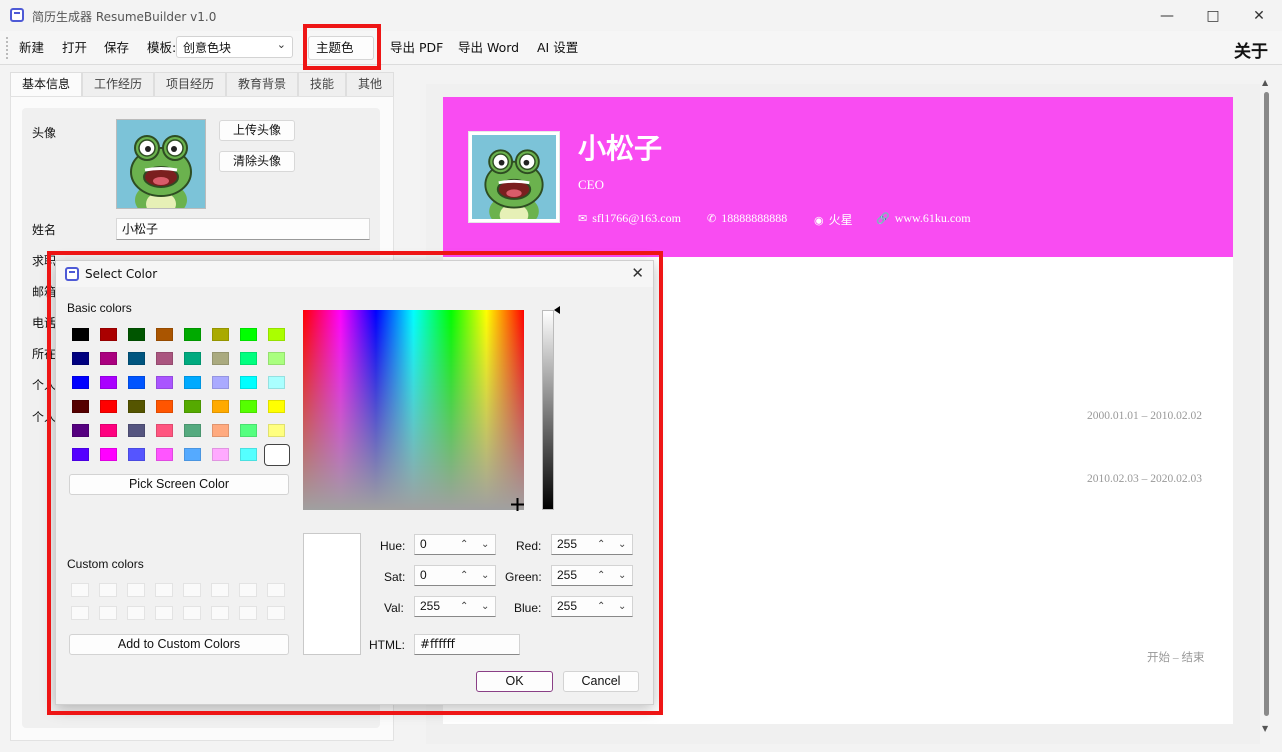 This screenshot has height=752, width=1282. I want to click on sat-spinbox: 0 ⌃ ⌄, so click(455, 575).